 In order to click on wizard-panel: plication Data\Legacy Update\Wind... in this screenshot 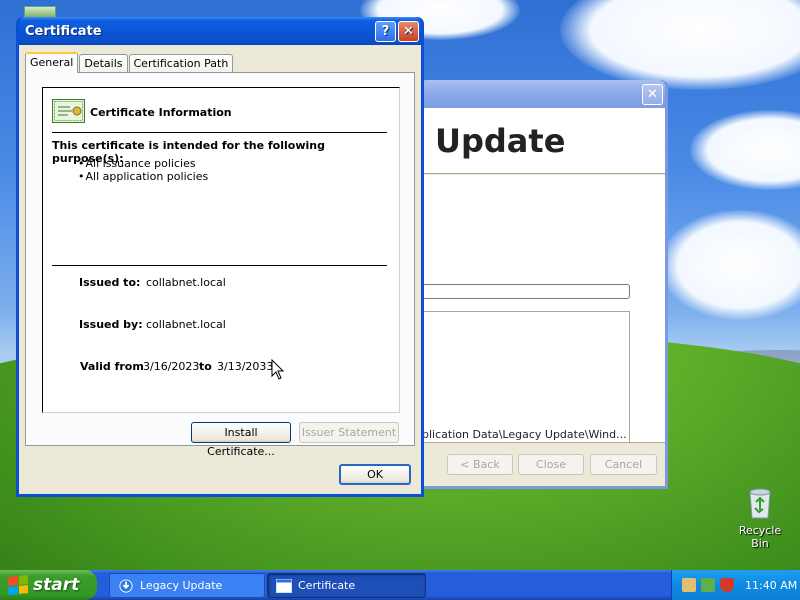, I will do `click(543, 312)`.